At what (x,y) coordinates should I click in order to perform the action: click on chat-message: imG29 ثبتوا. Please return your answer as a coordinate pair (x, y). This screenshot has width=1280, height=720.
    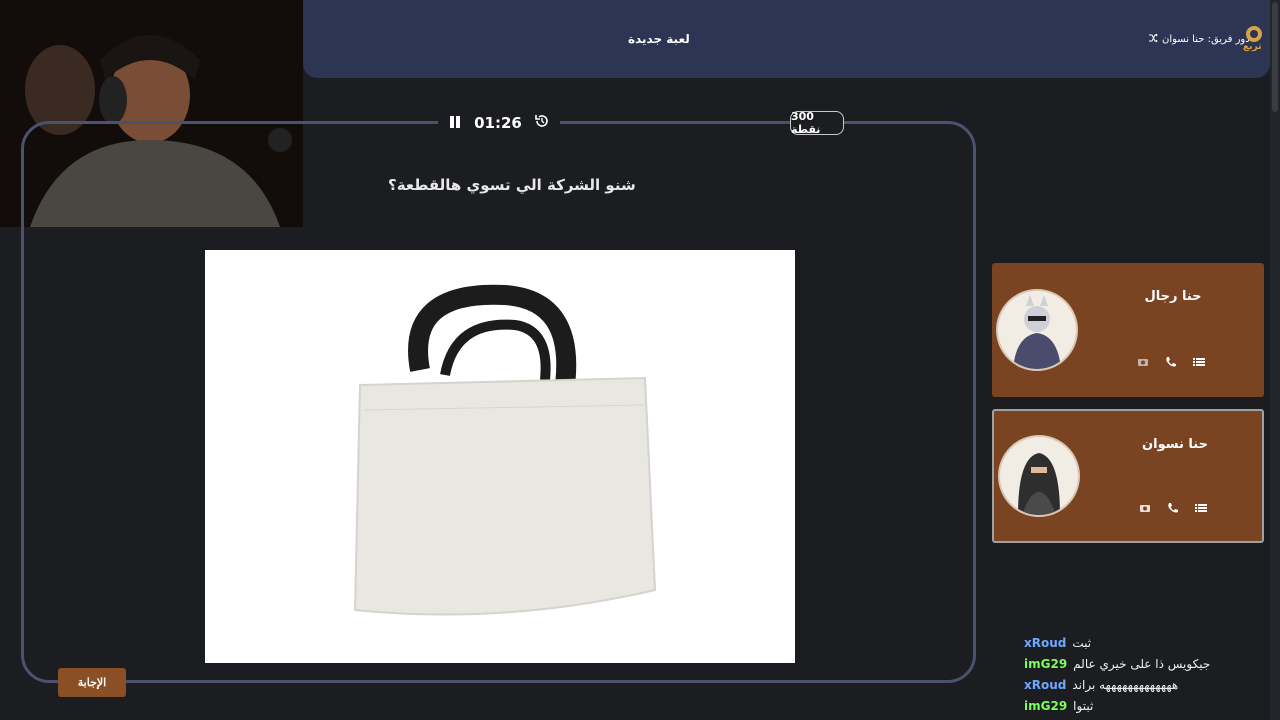
    Looking at the image, I should click on (1144, 705).